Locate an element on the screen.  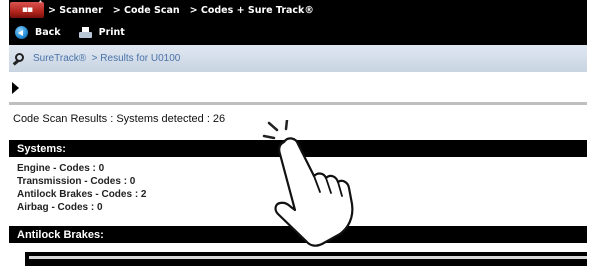
breadcrumb-path: SureTrack® > Results for U0100 is located at coordinates (106, 58).